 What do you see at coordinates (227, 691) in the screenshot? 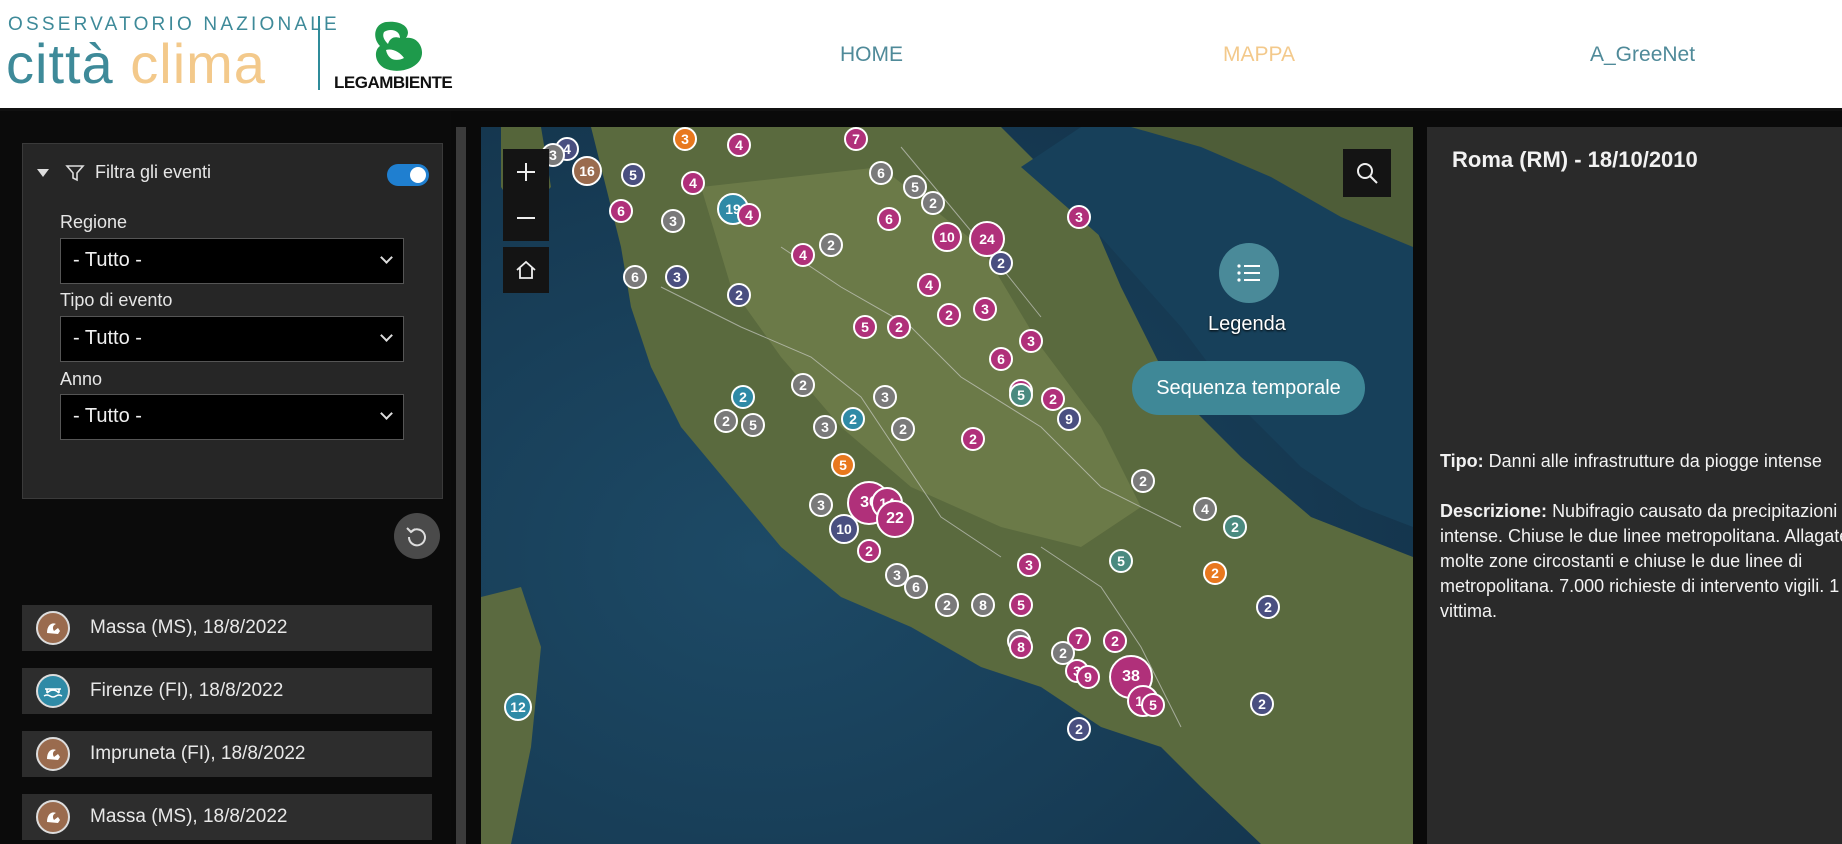
I see `event-list-item: Firenze (FI), 18/8/2022` at bounding box center [227, 691].